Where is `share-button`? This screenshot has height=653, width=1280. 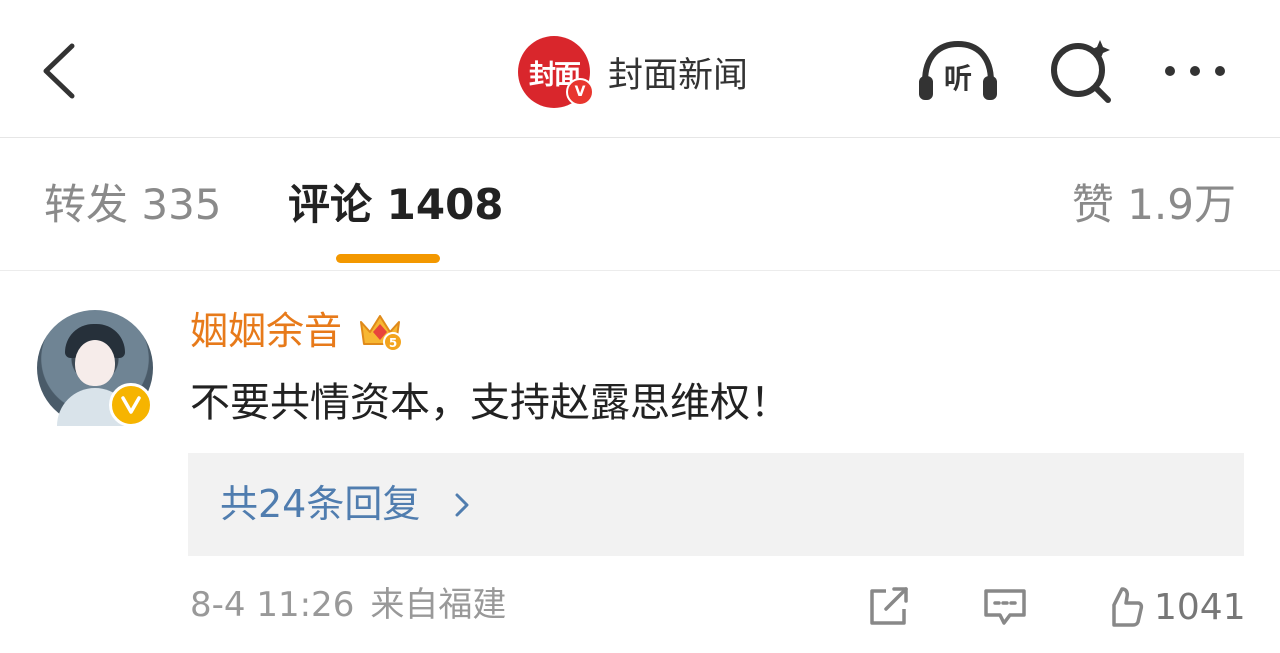 share-button is located at coordinates (889, 607).